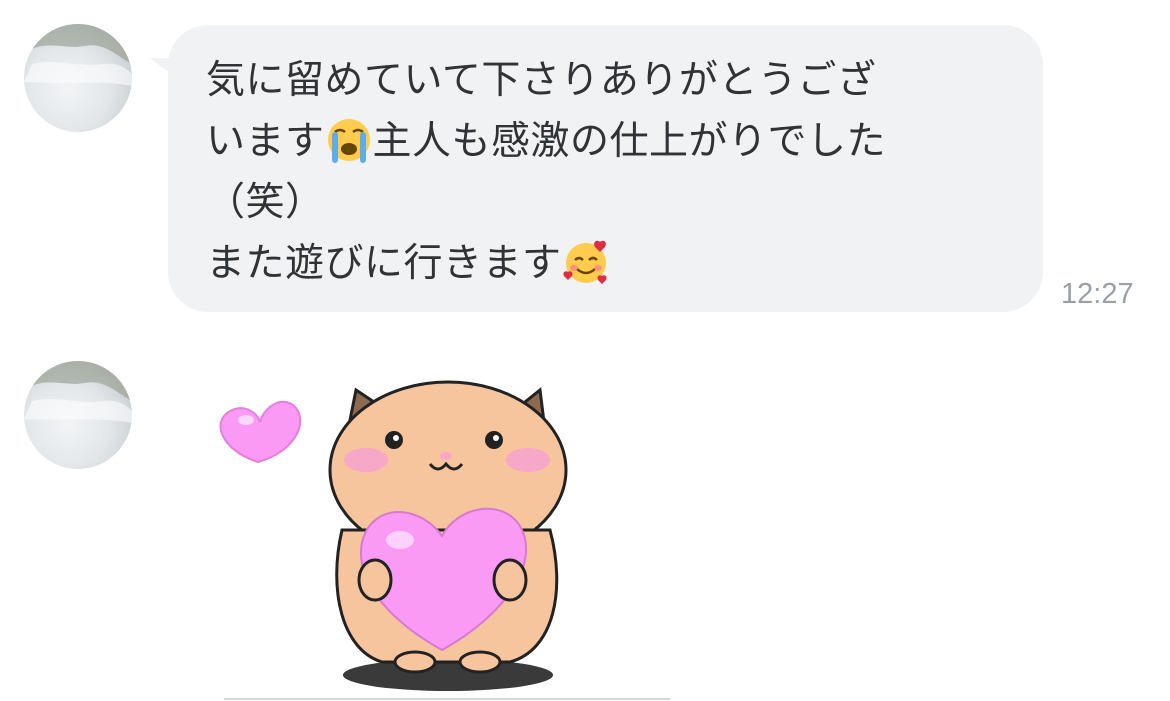 Image resolution: width=1170 pixels, height=701 pixels. What do you see at coordinates (265, 202) in the screenshot?
I see `message-line-4: （笑）` at bounding box center [265, 202].